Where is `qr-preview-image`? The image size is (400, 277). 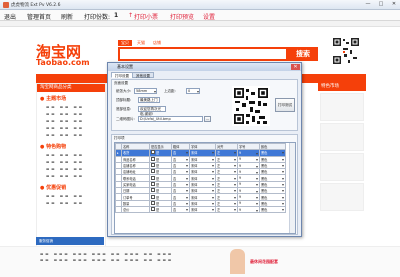 qr-preview-image is located at coordinates (251, 106).